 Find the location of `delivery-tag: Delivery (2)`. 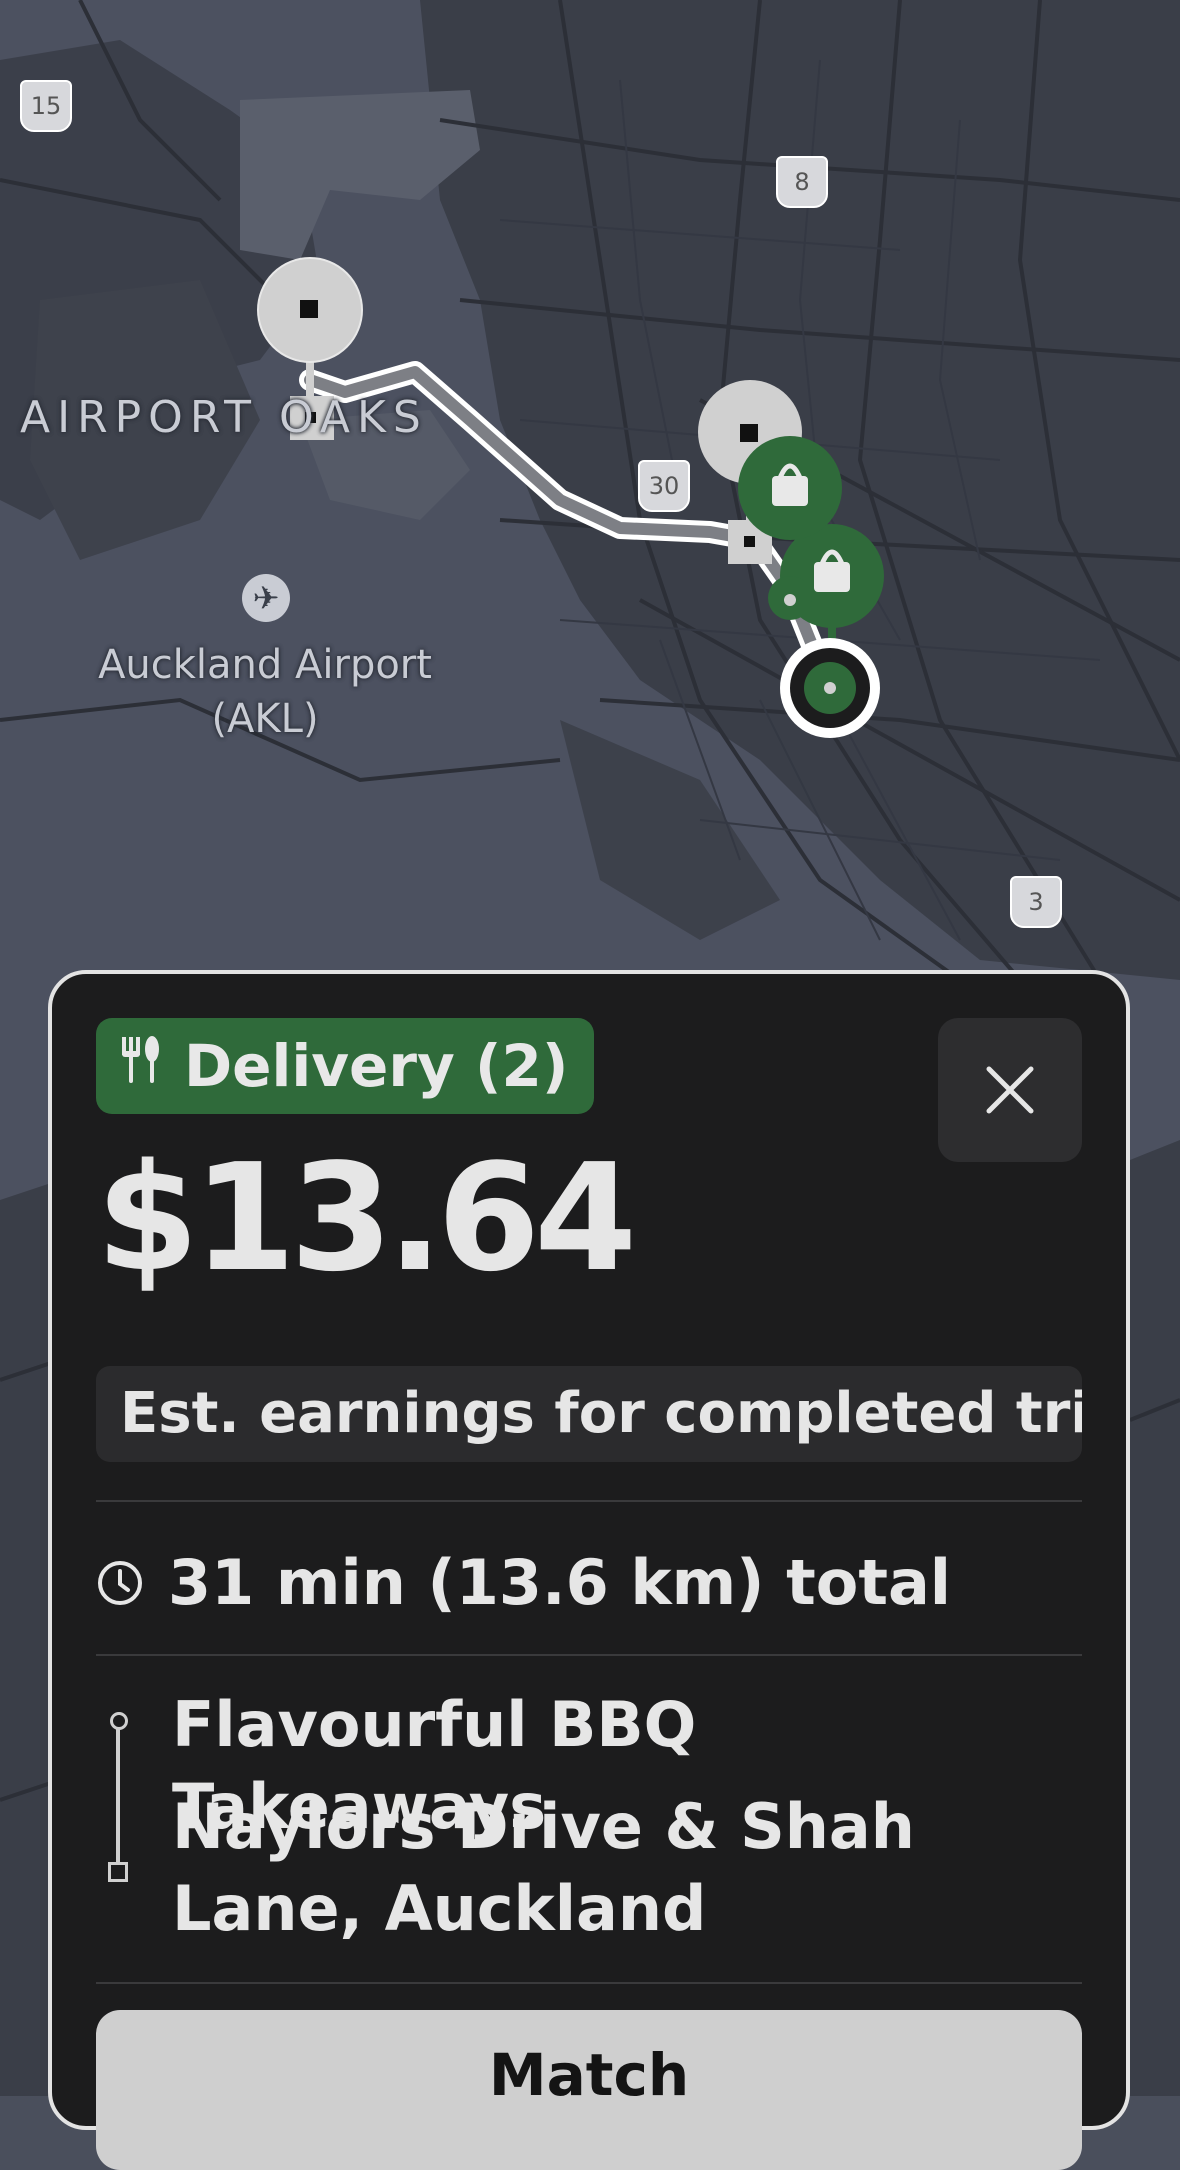

delivery-tag: Delivery (2) is located at coordinates (345, 1066).